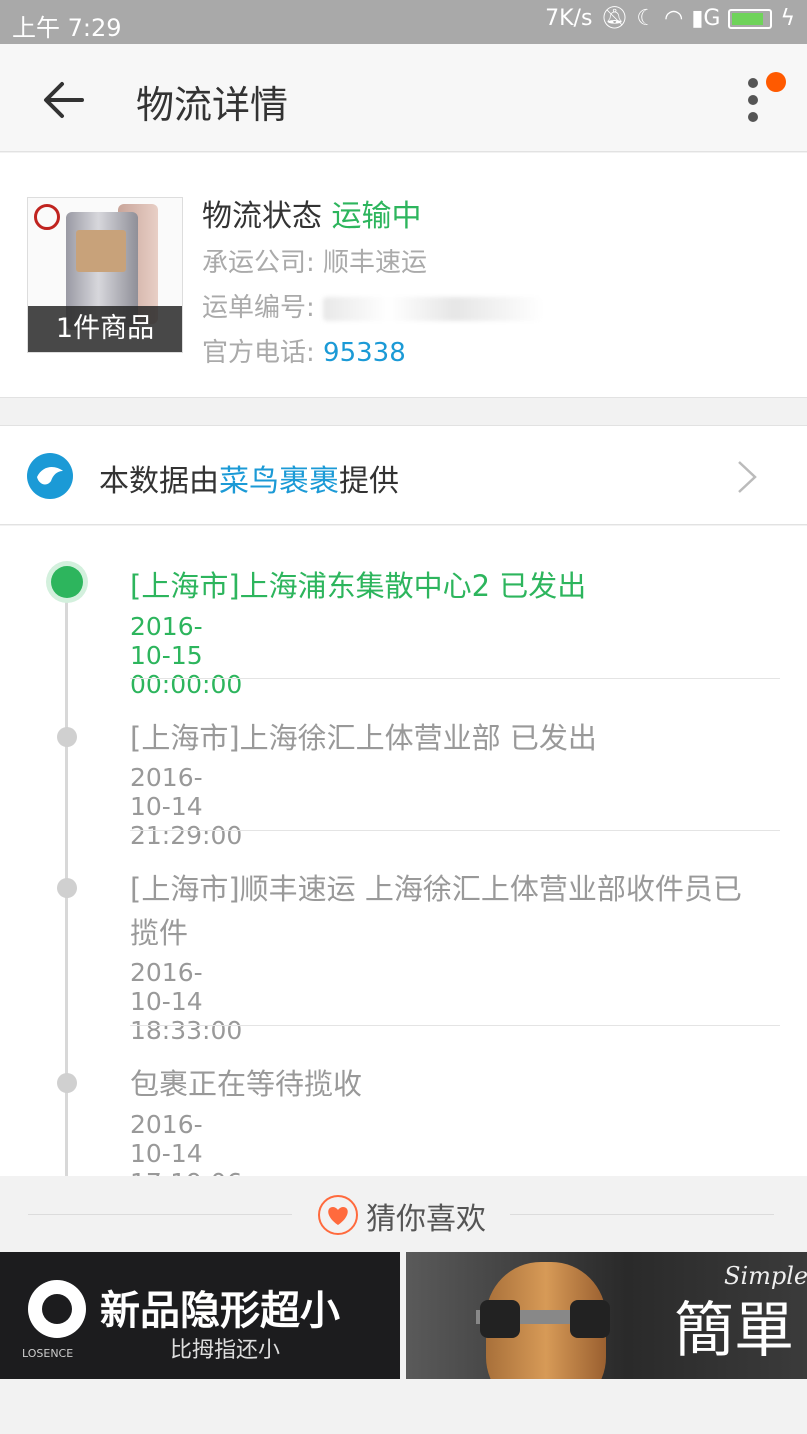 The image size is (807, 1434). What do you see at coordinates (674, 18) in the screenshot?
I see `wifi-icon: ◠` at bounding box center [674, 18].